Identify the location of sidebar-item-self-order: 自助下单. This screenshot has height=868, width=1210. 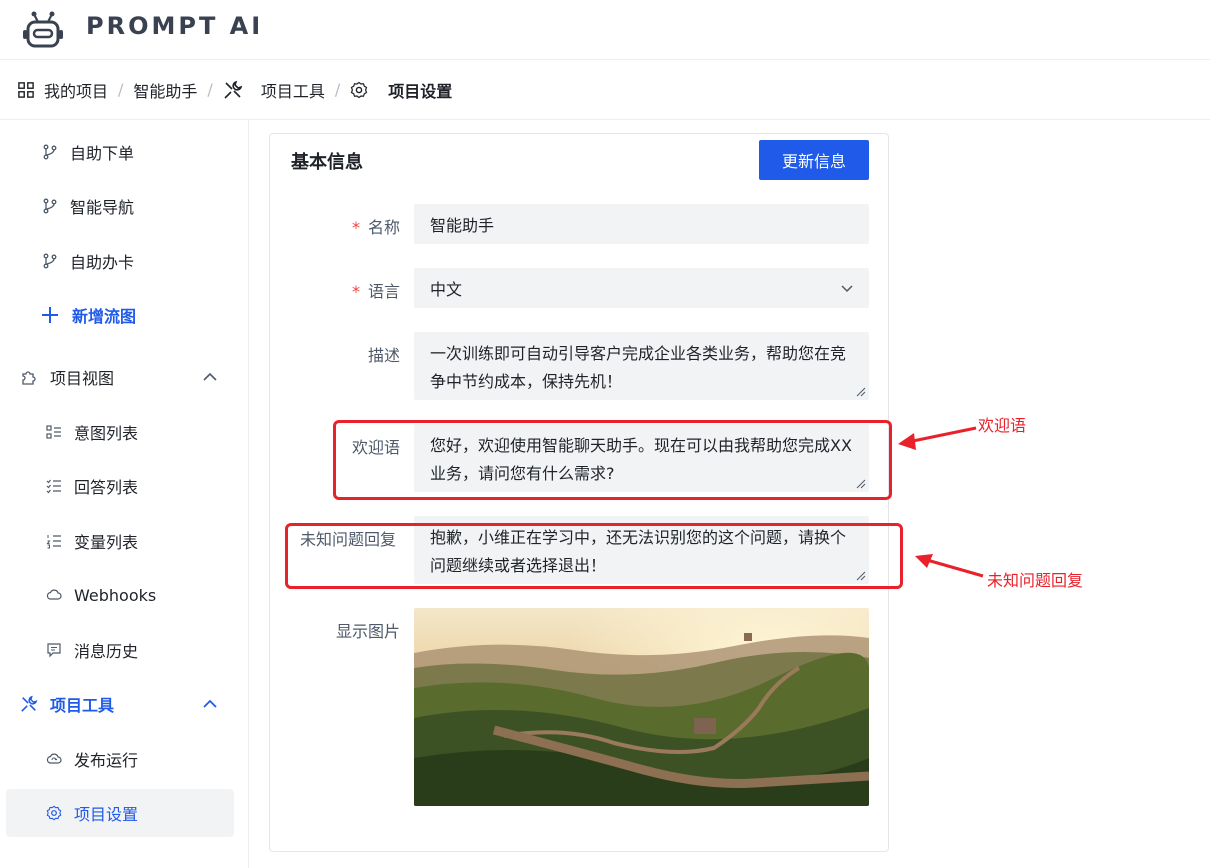
(120, 152).